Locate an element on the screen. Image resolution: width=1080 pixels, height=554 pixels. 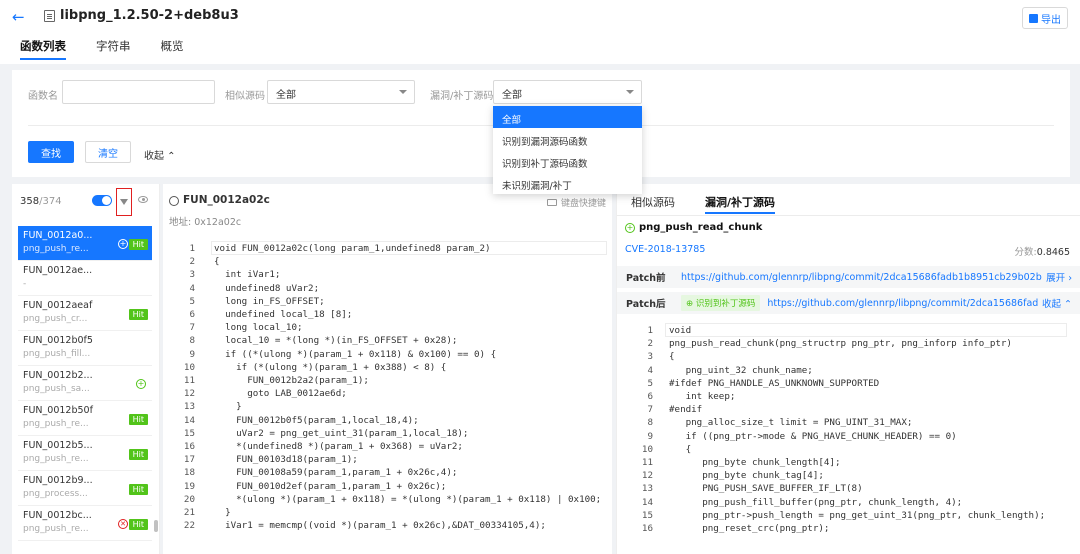
list-item: FUN_0012b5... png_push_re... Hit is located at coordinates (85, 453).